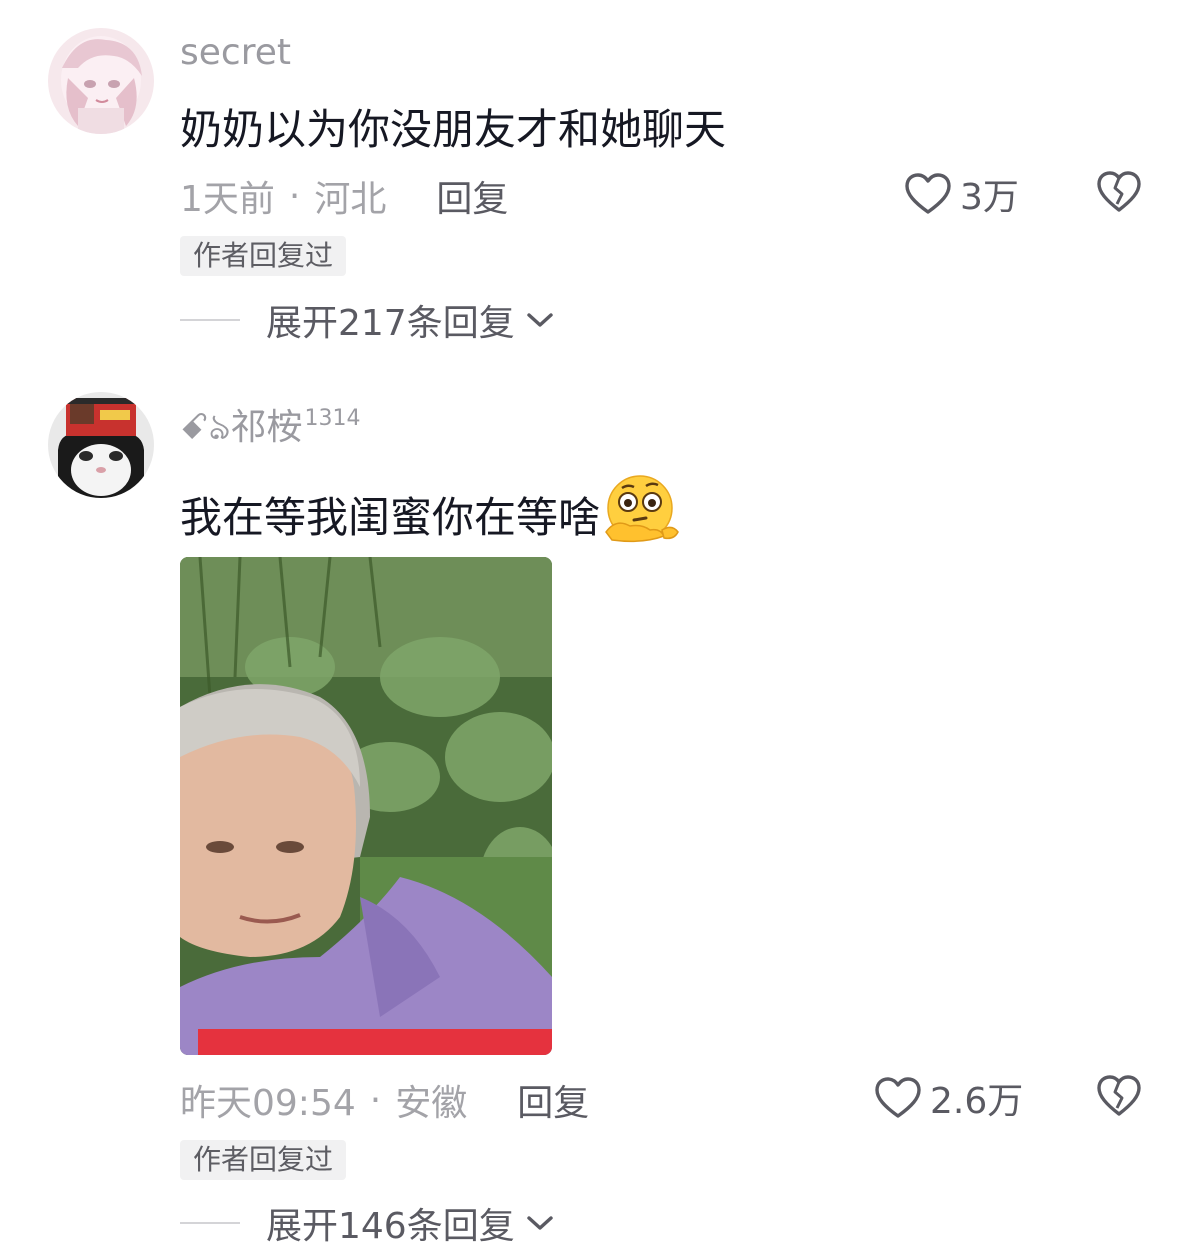 The width and height of the screenshot is (1200, 1251). I want to click on thinking-flushed-emoji-icon, so click(643, 514).